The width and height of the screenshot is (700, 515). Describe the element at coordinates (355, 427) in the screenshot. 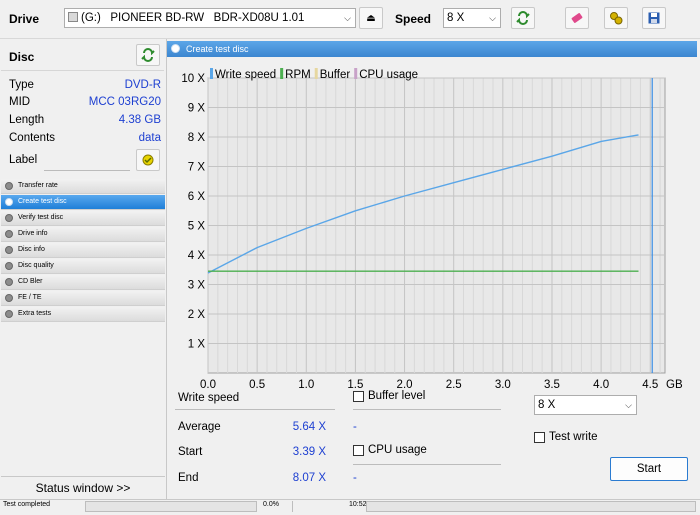

I see `buffer-level-value: -` at that location.